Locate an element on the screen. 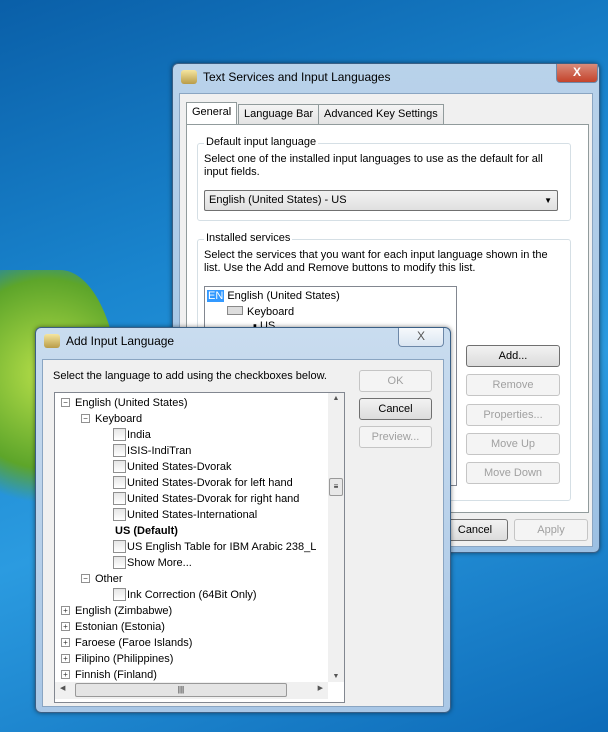 The width and height of the screenshot is (608, 732). tree-item-label: Keyboard is located at coordinates (119, 419).